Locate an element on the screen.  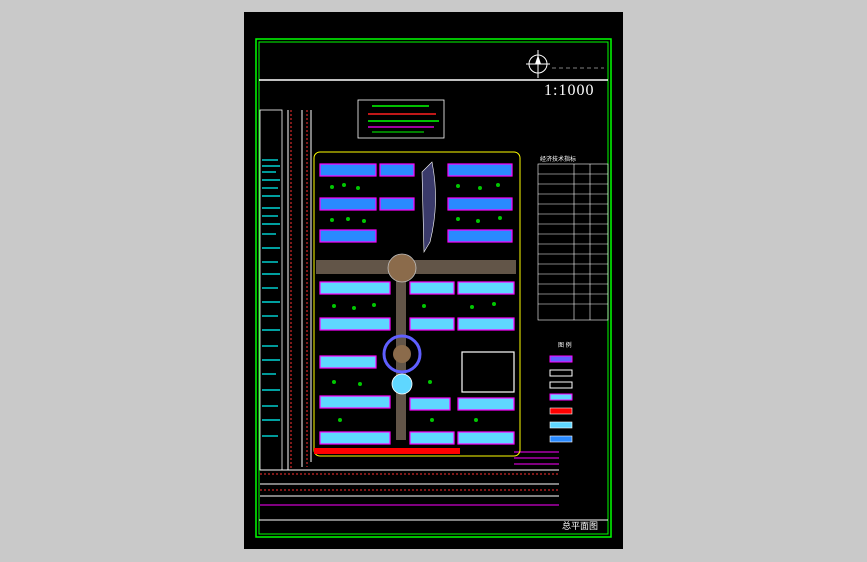
indicator-table-title: 经济技术指标 is located at coordinates (558, 160).